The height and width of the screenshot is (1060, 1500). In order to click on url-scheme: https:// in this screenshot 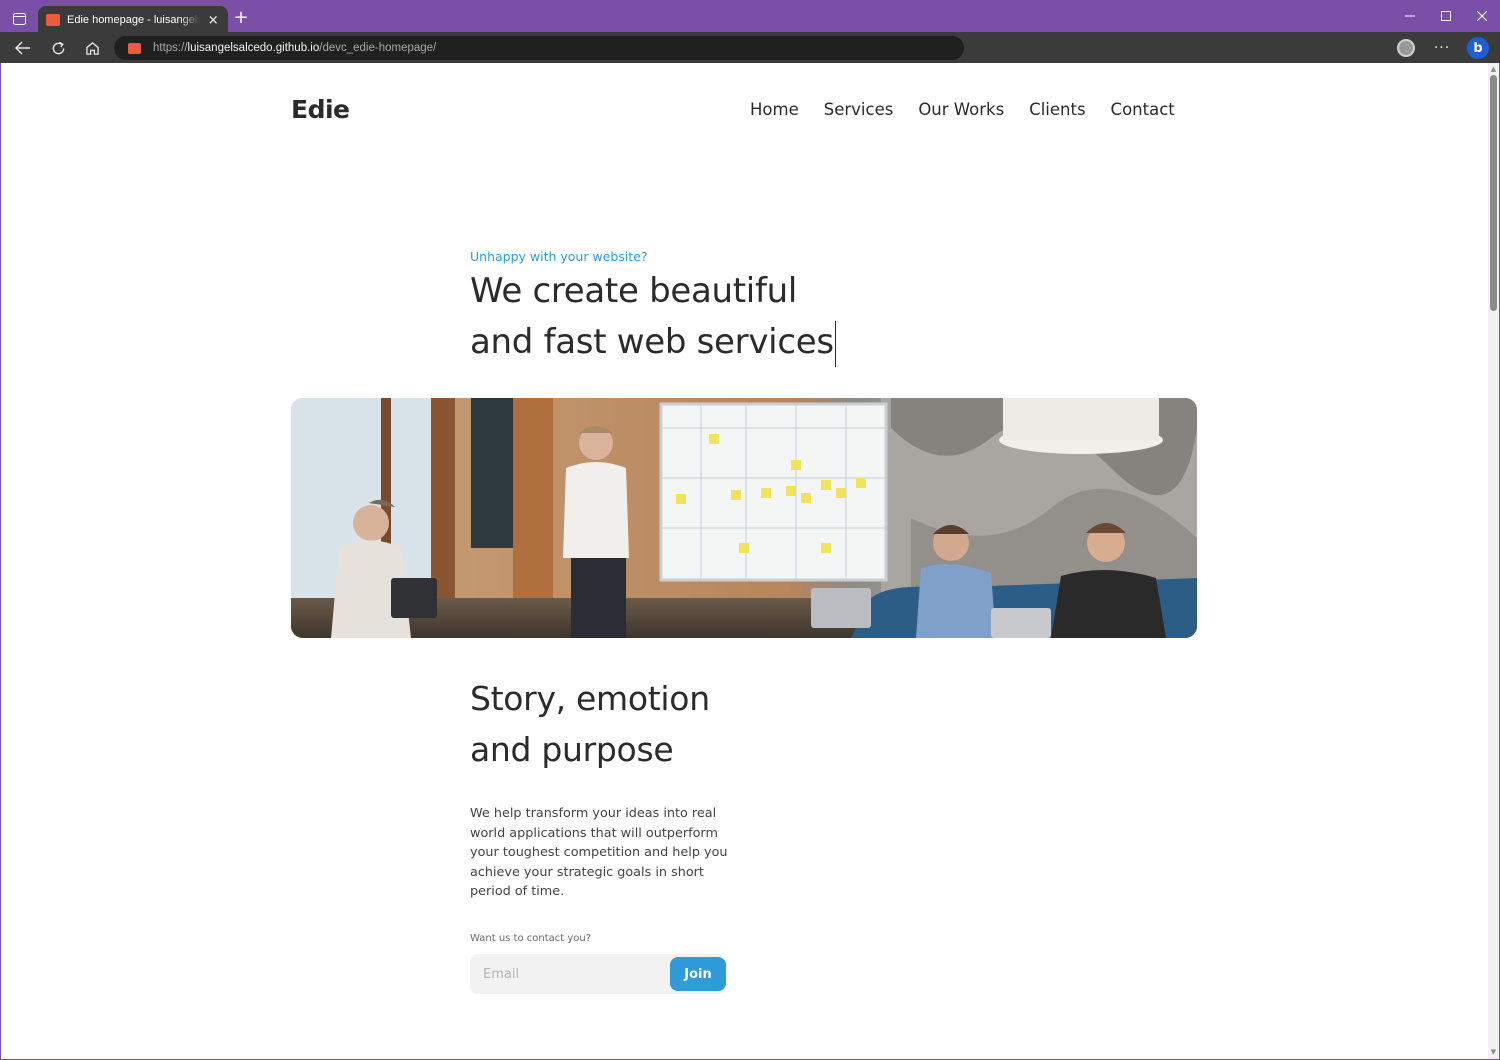, I will do `click(170, 48)`.